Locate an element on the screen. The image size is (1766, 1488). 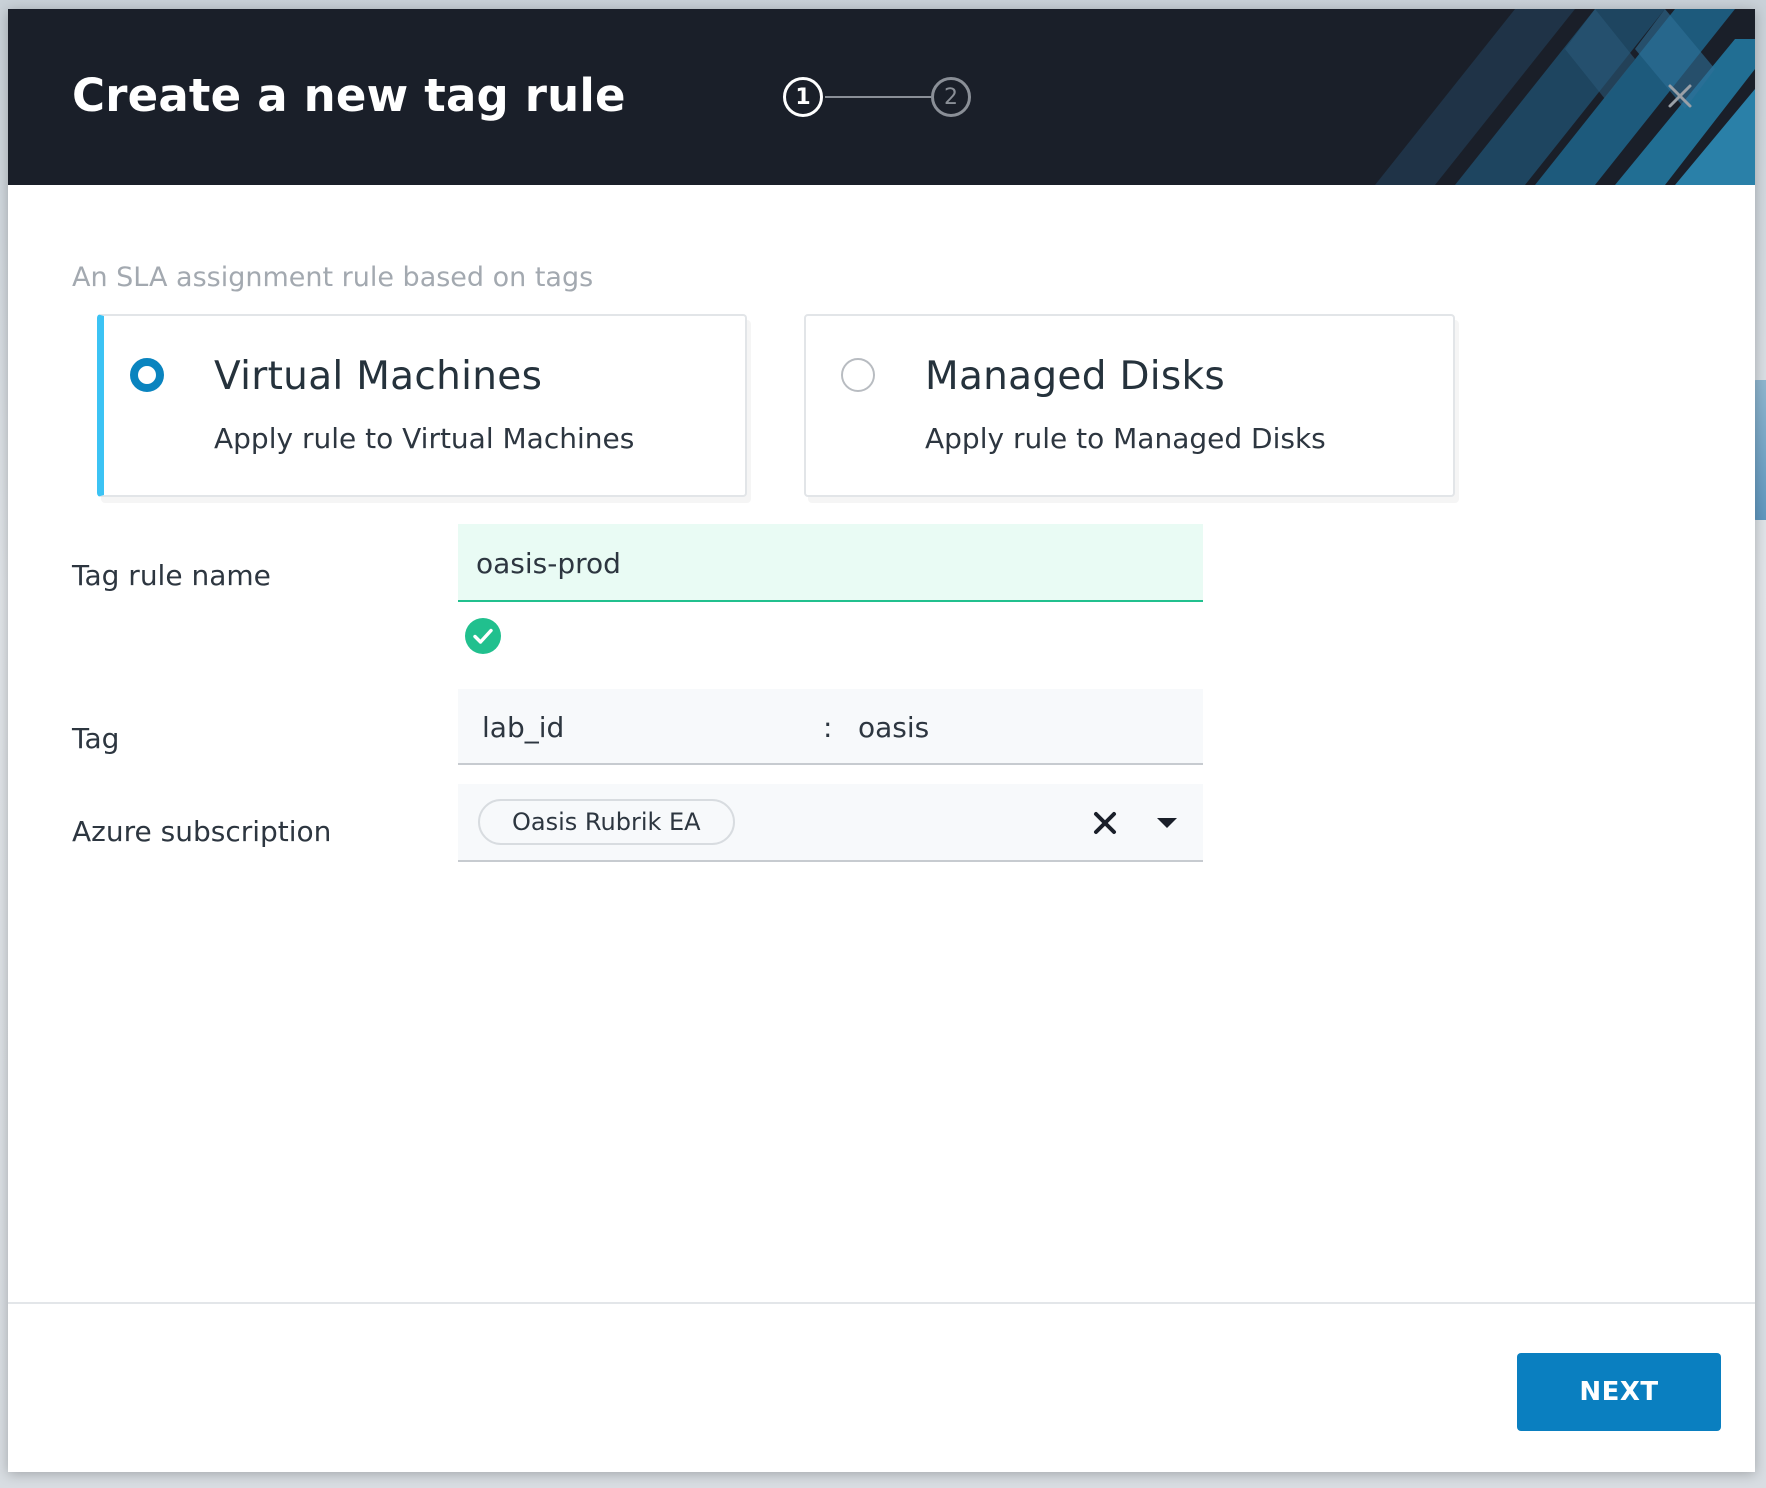
azure-subscription-select: Oasis Rubrik EA is located at coordinates (830, 823).